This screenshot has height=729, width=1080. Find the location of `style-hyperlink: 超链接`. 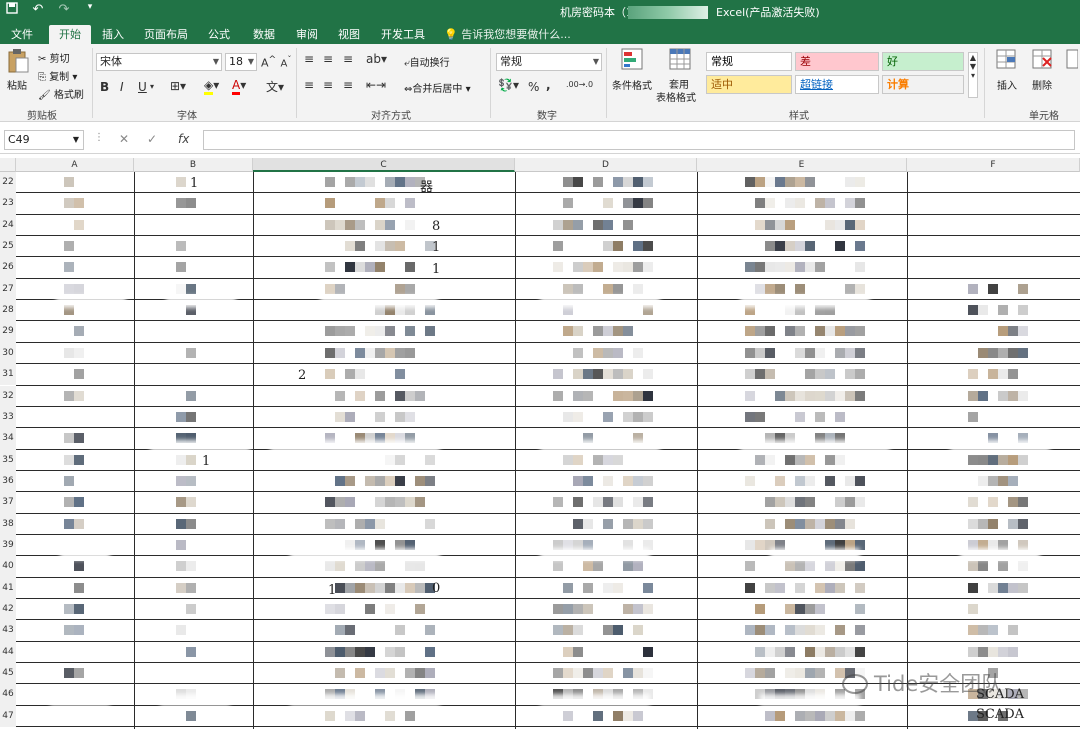

style-hyperlink: 超链接 is located at coordinates (837, 84).